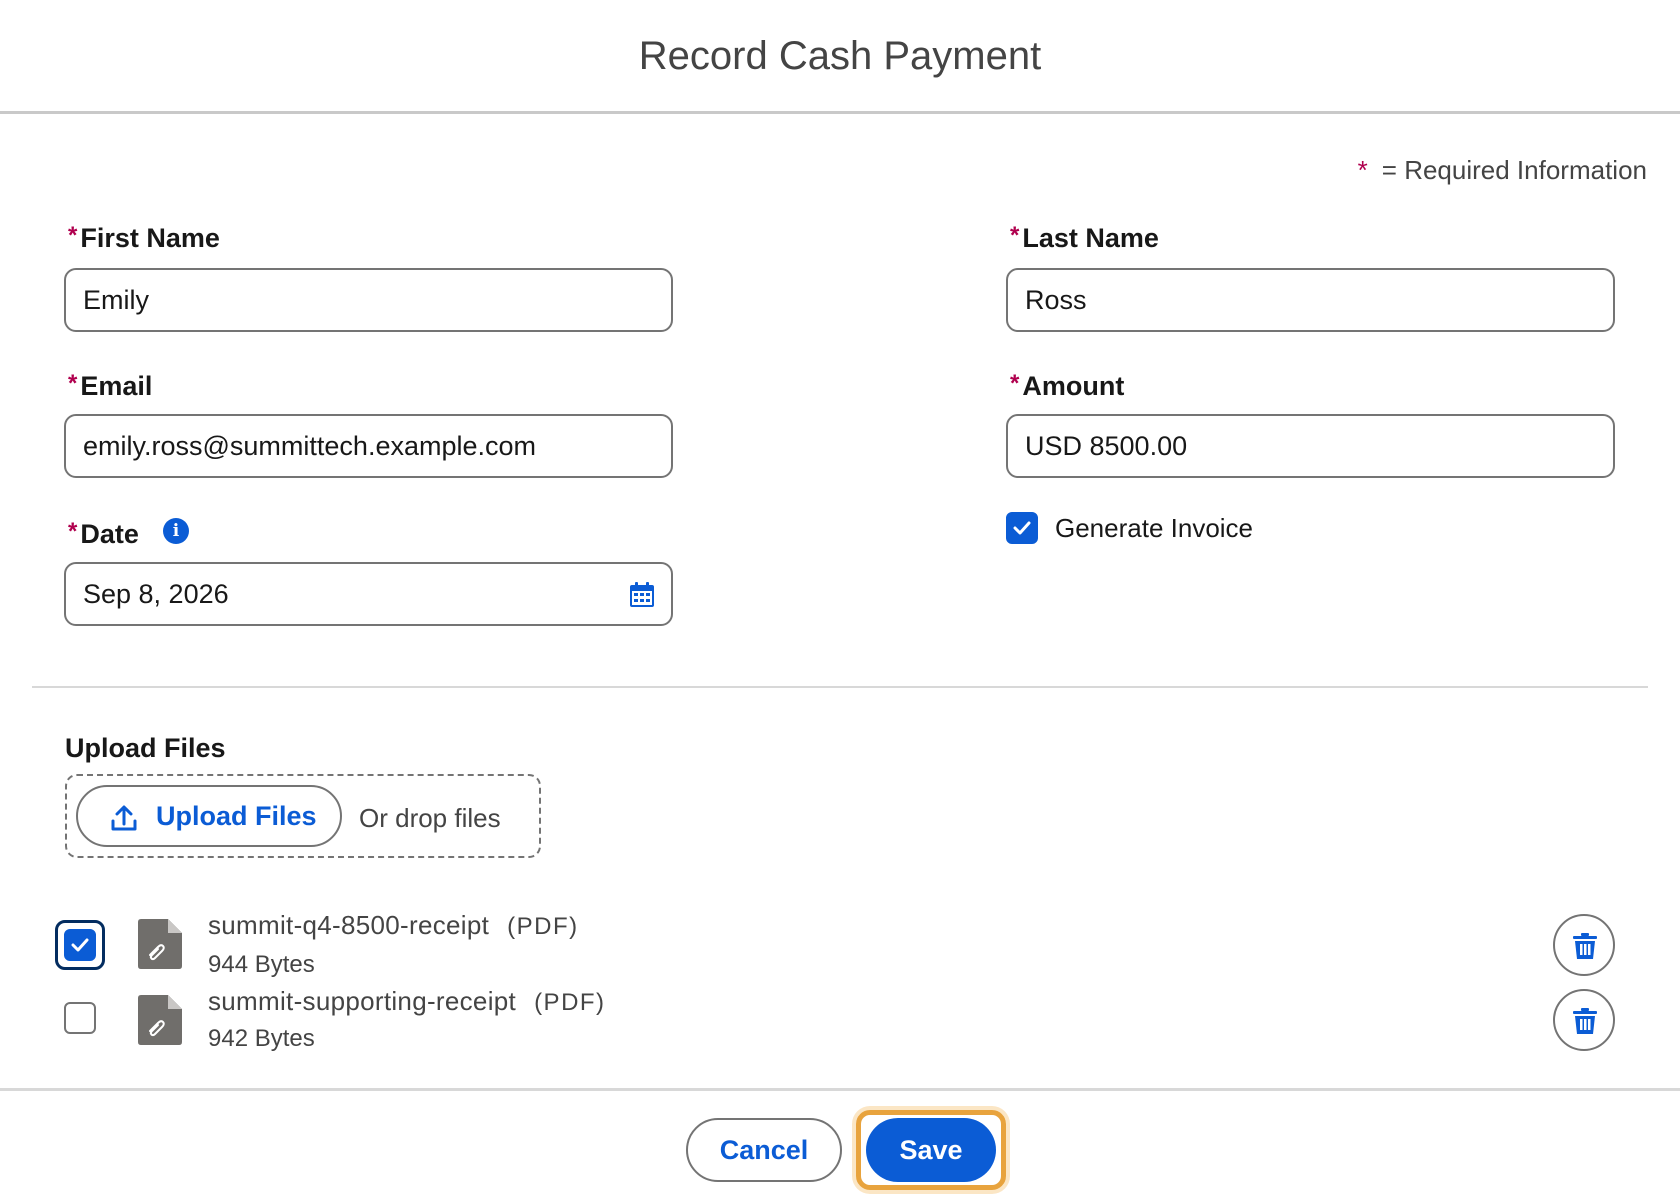  What do you see at coordinates (931, 1150) in the screenshot?
I see `save-button: Save` at bounding box center [931, 1150].